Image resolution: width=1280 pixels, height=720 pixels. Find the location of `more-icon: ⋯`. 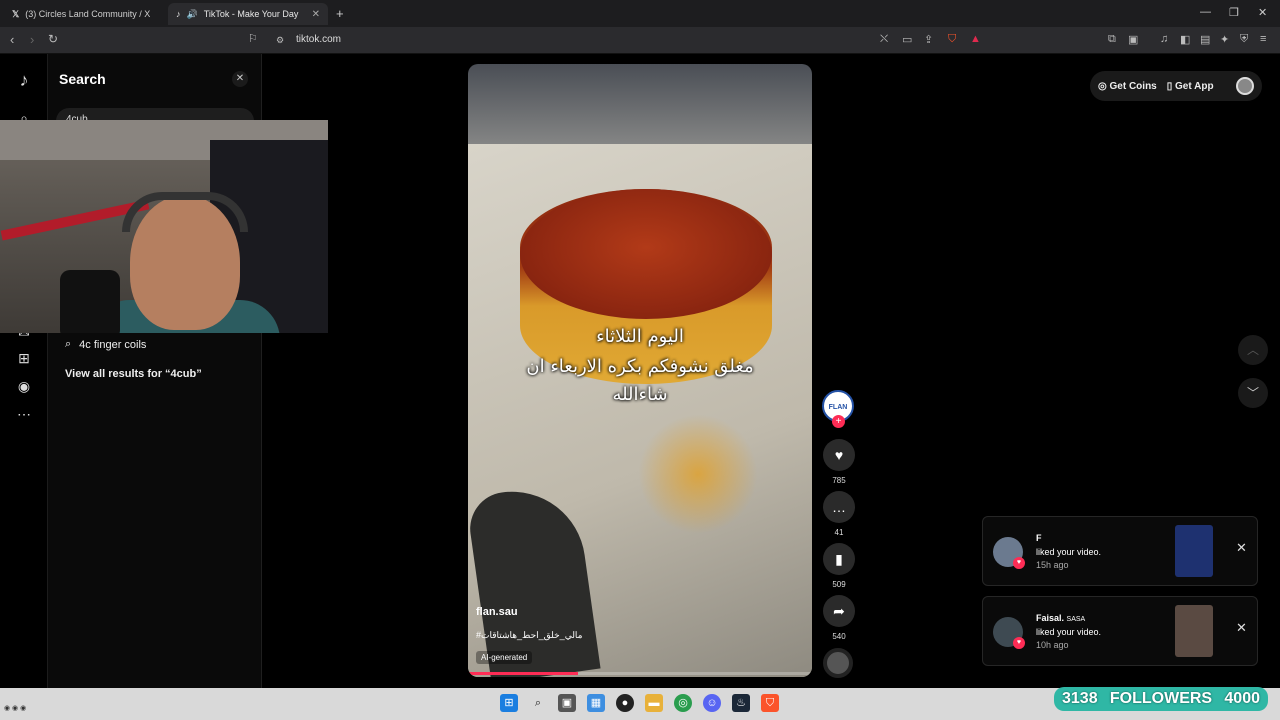

more-icon: ⋯ is located at coordinates (24, 416).